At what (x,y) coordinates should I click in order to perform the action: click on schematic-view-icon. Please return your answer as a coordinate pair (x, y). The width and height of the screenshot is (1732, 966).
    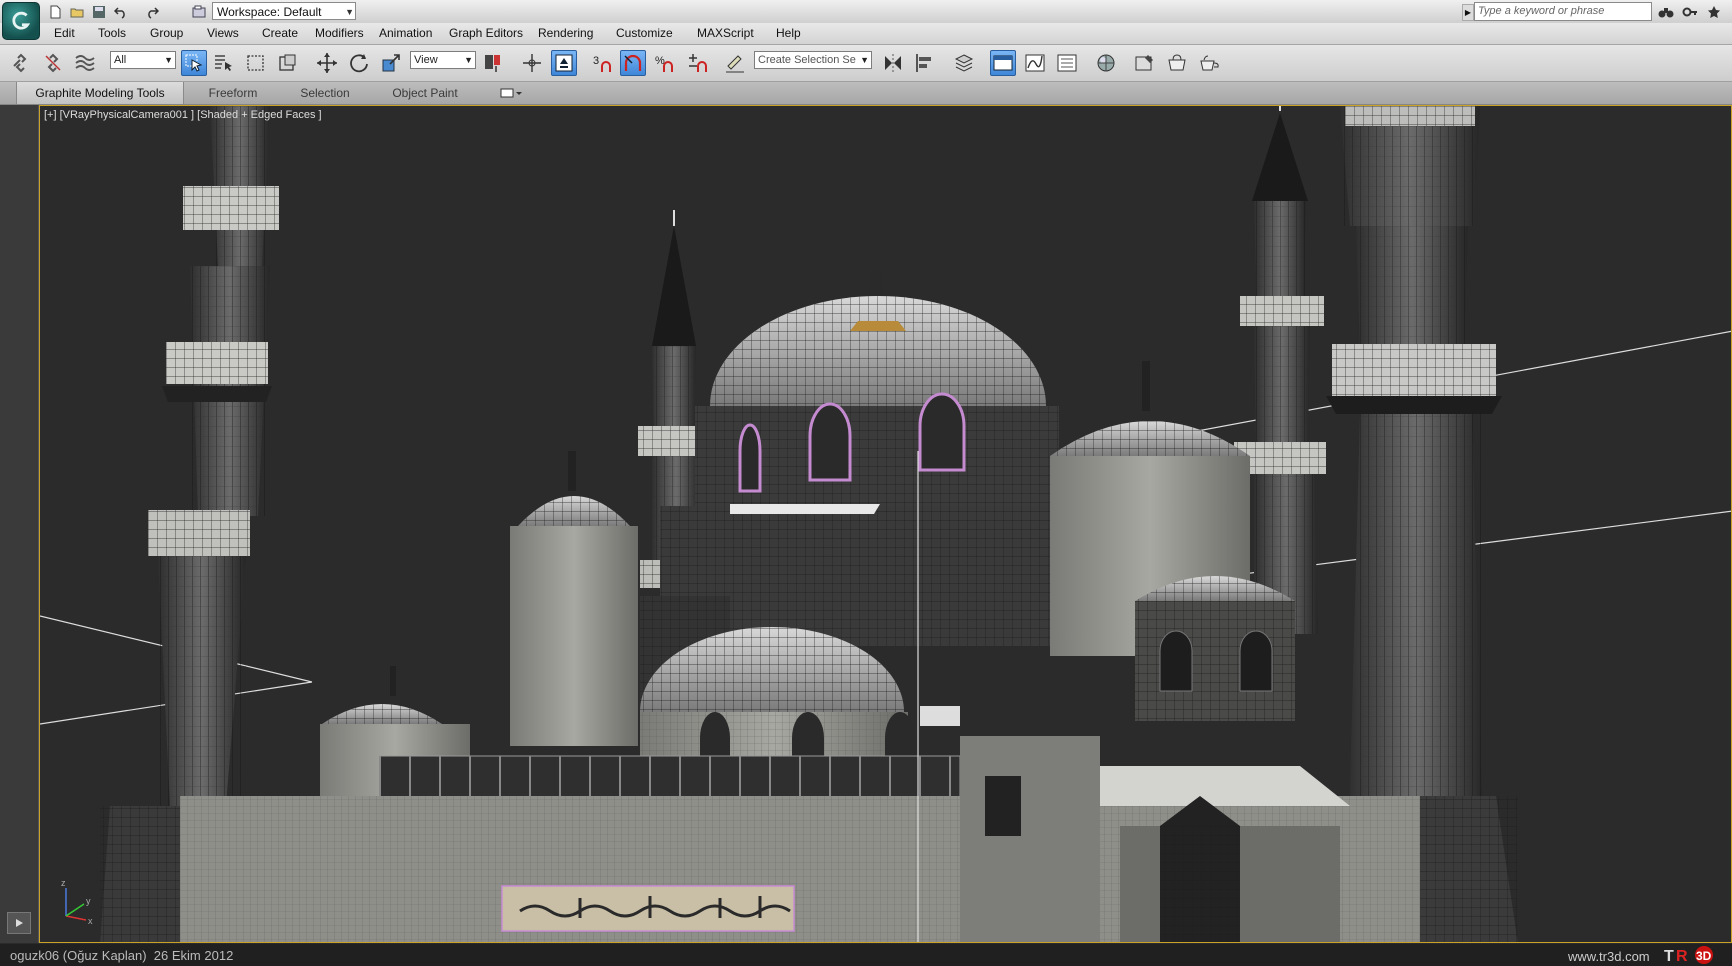
    Looking at the image, I should click on (1067, 63).